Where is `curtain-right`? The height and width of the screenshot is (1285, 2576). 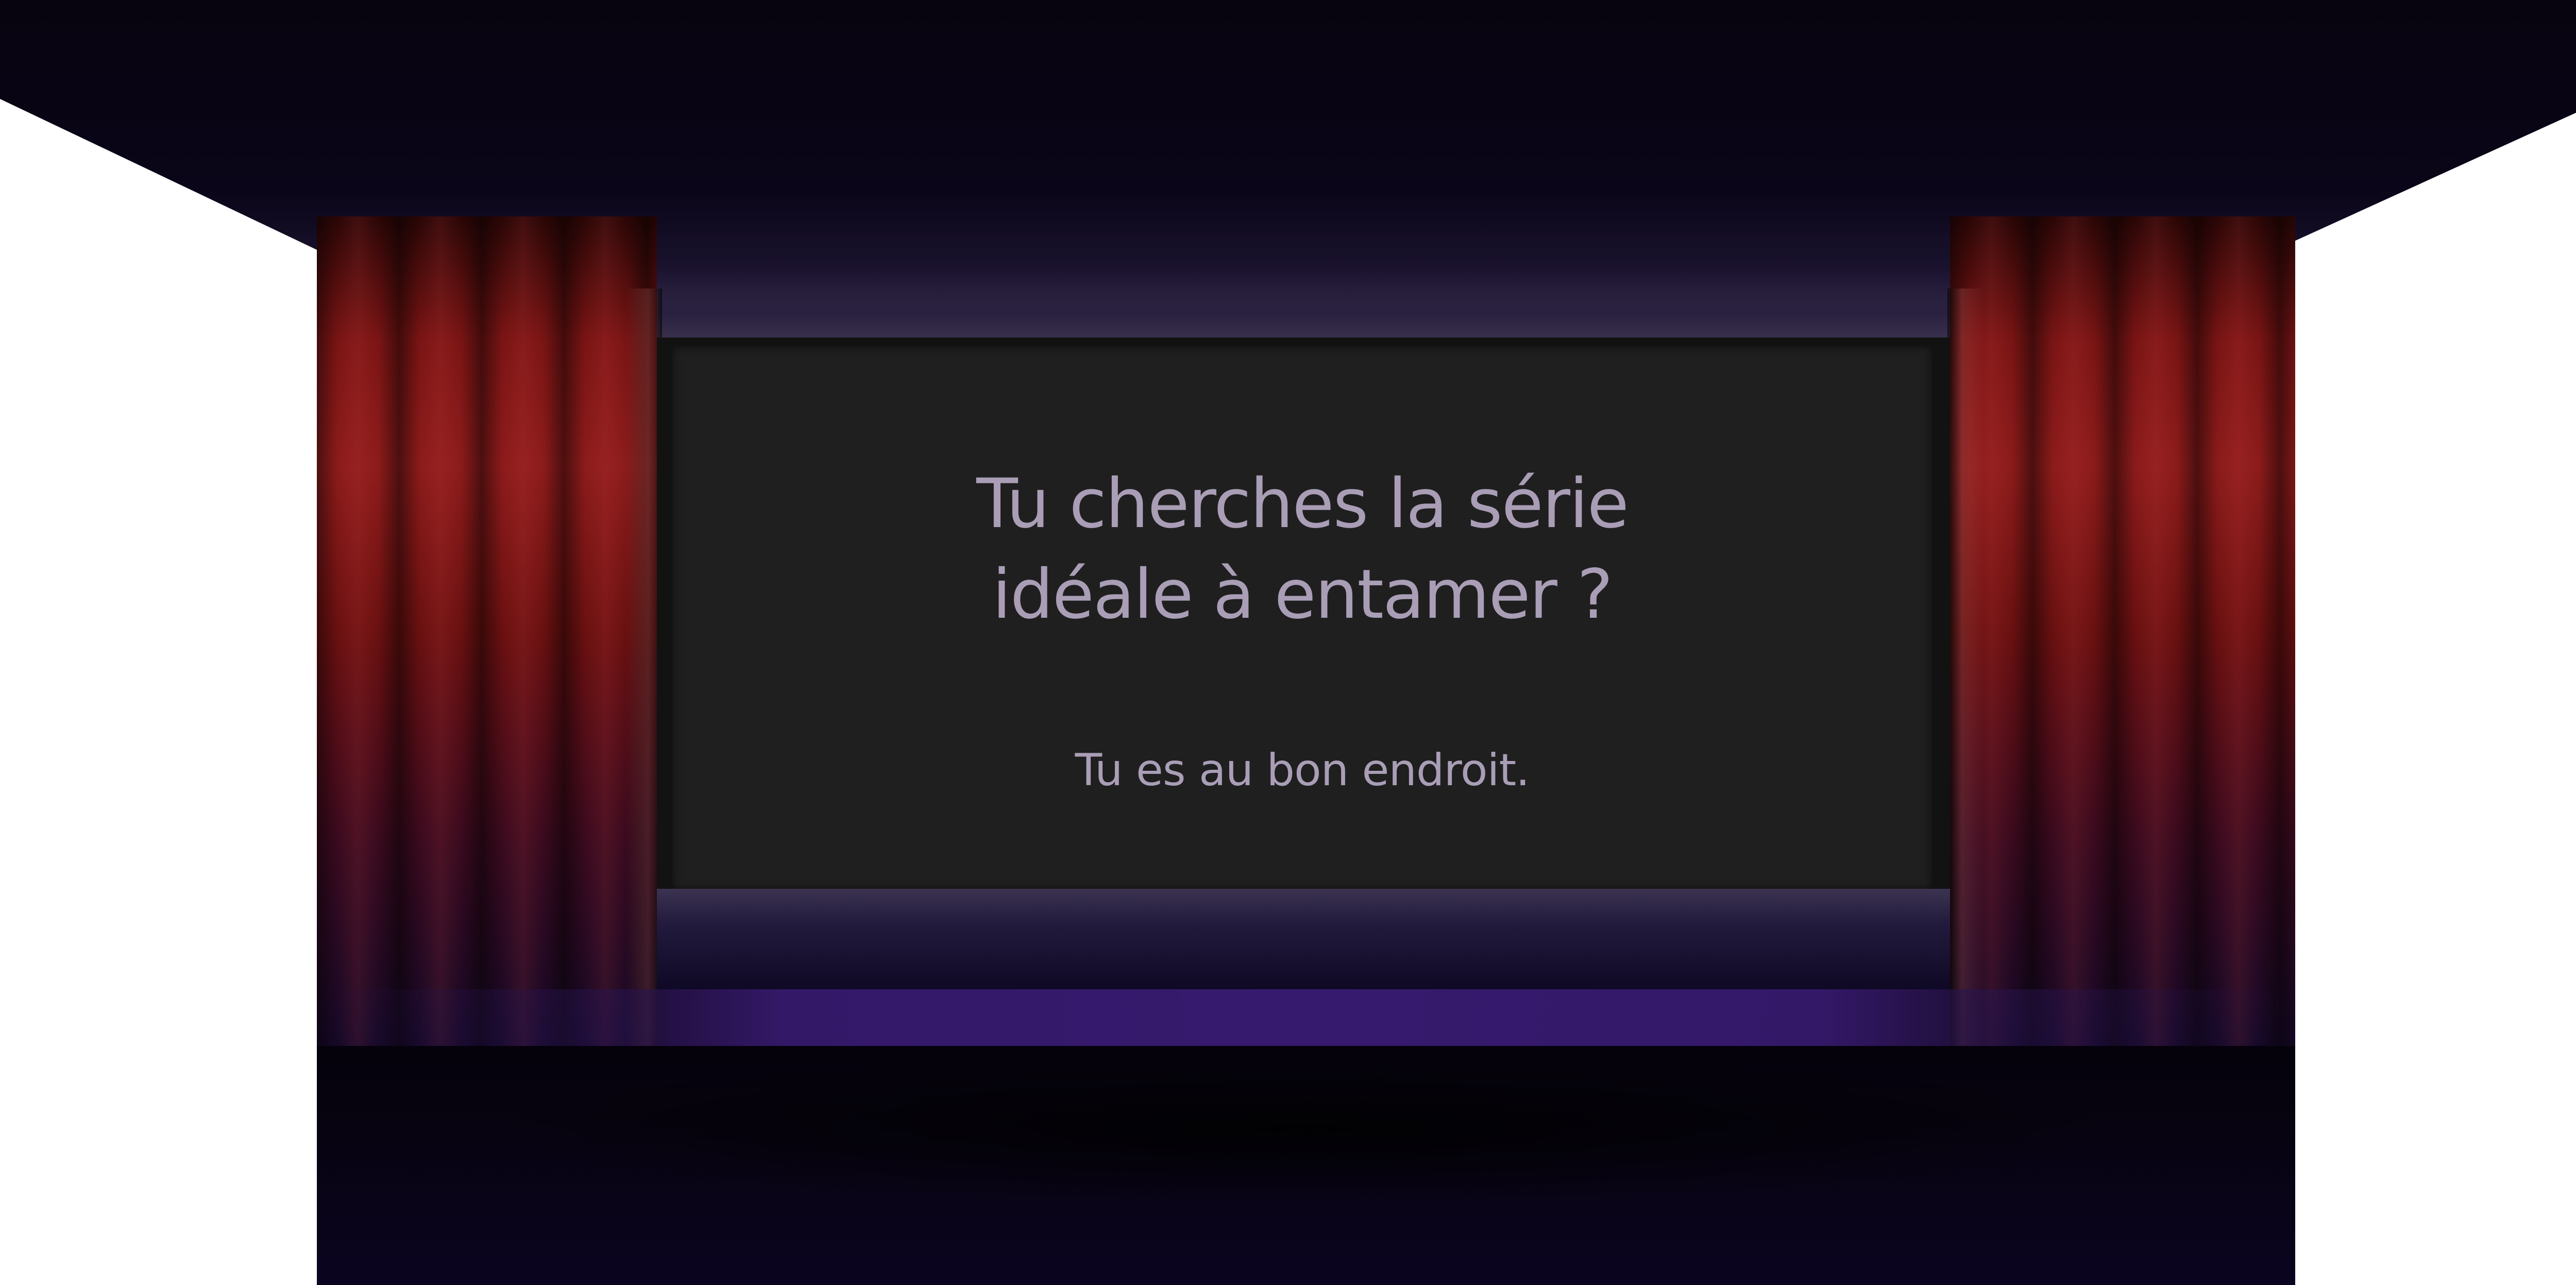
curtain-right is located at coordinates (2122, 631).